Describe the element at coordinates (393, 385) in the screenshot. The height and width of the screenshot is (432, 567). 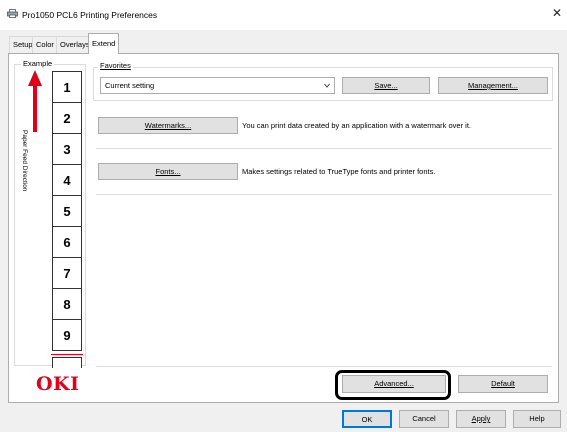
I see `highlight-frame` at that location.